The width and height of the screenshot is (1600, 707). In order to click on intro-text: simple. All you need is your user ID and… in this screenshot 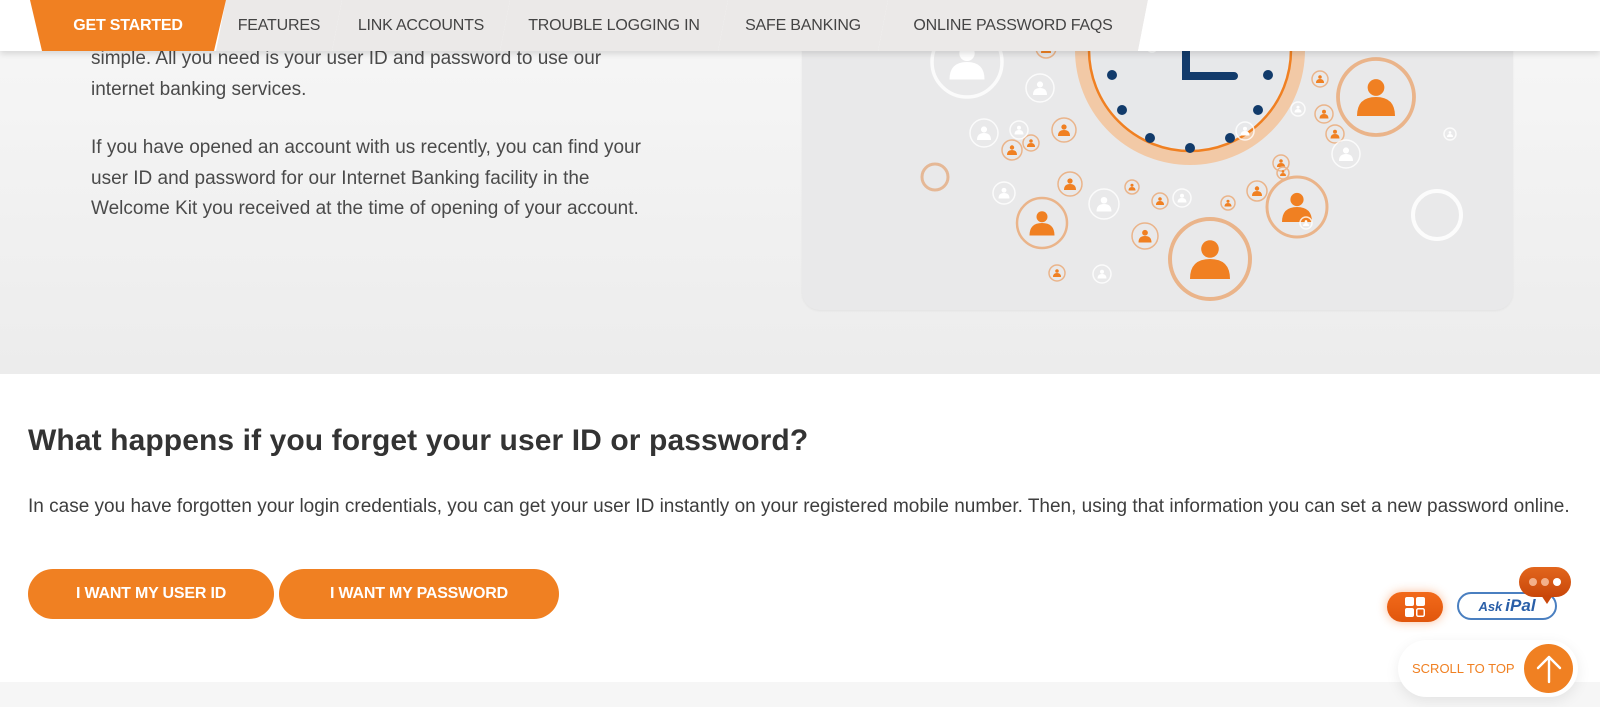, I will do `click(376, 148)`.